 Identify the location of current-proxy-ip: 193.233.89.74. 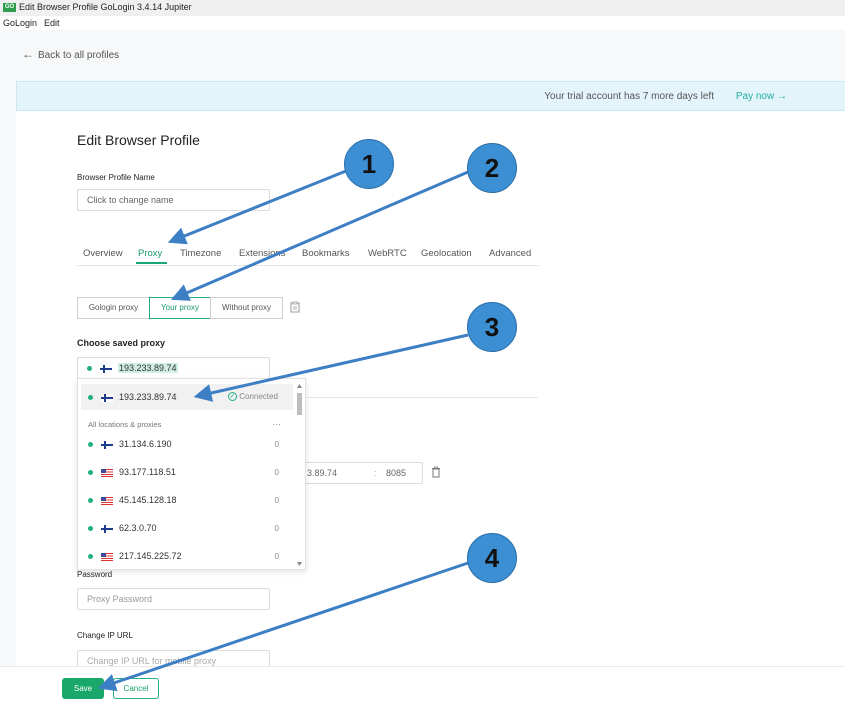
(148, 397).